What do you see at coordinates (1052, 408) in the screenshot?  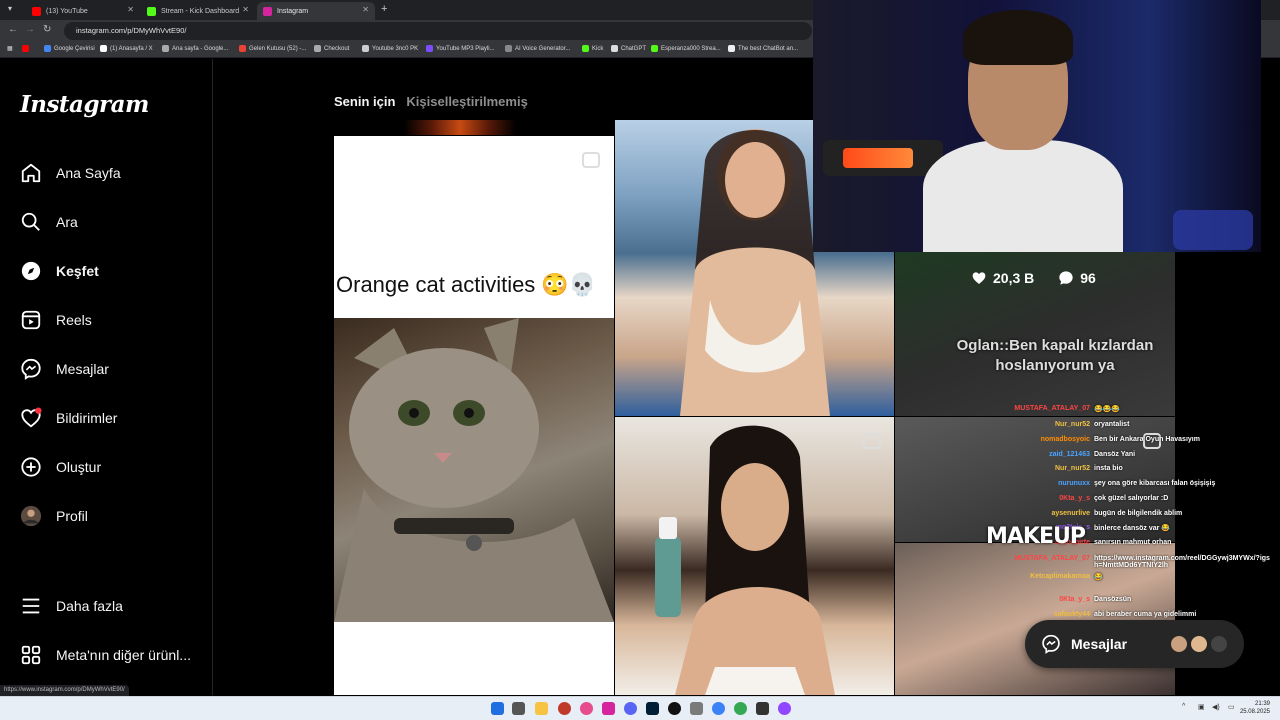 I see `chat-username: MUSTAFA_ATALAY_07` at bounding box center [1052, 408].